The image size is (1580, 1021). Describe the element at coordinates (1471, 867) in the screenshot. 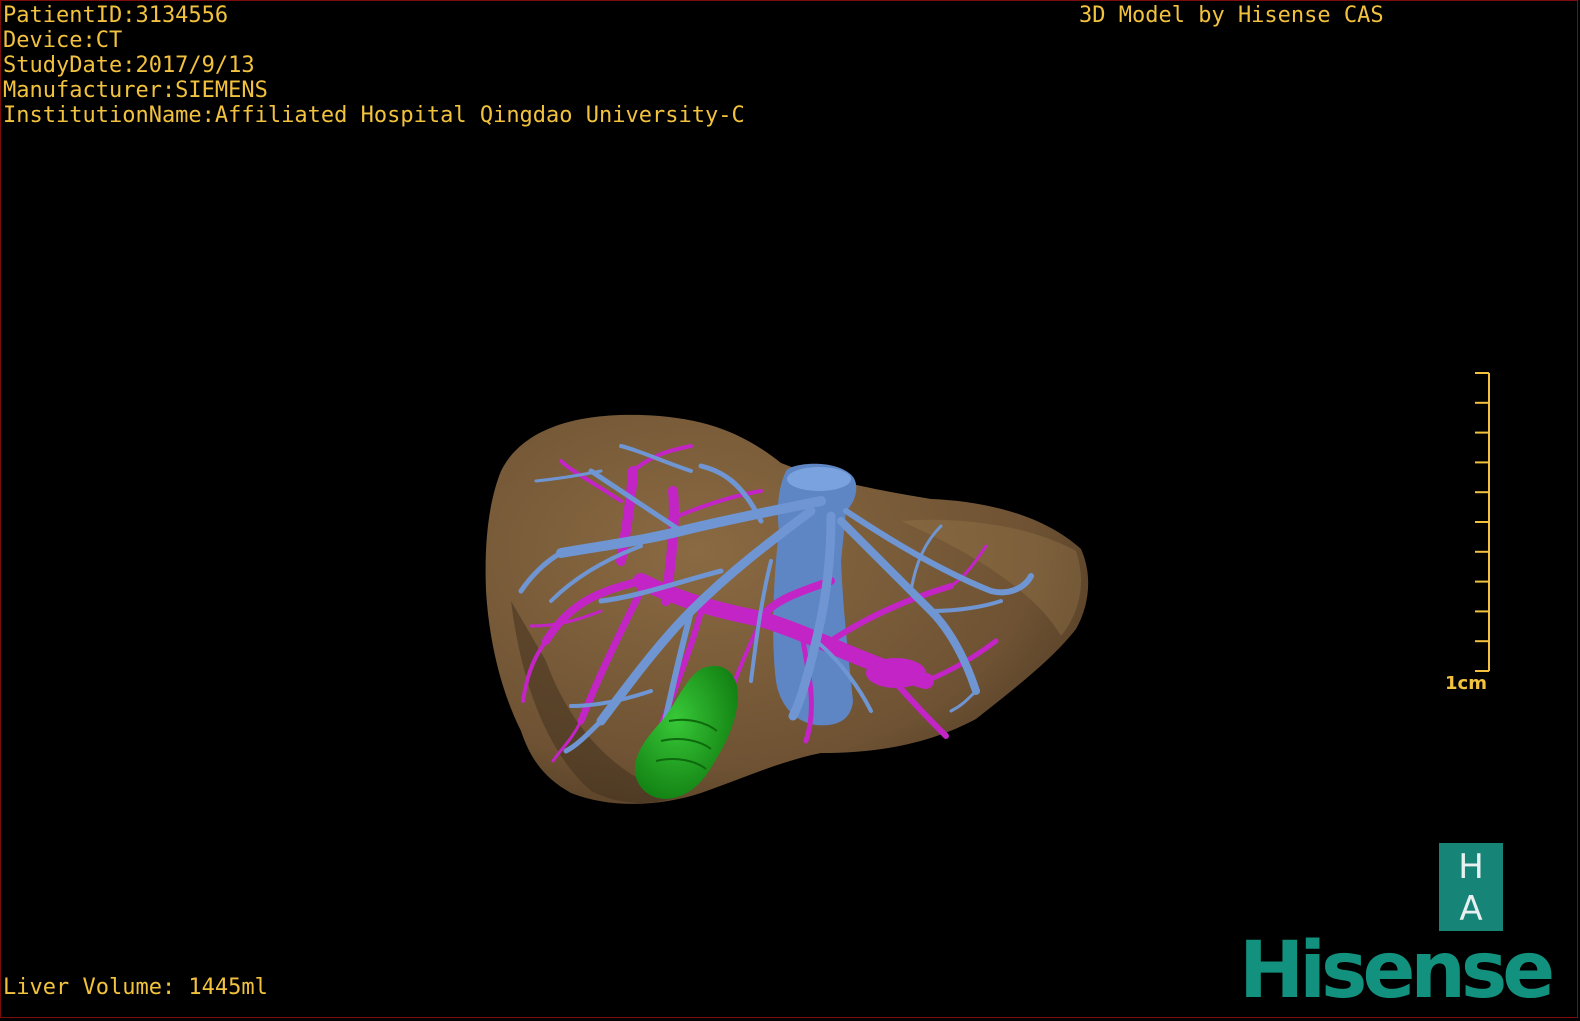

I see `badge-letter-h: H` at that location.